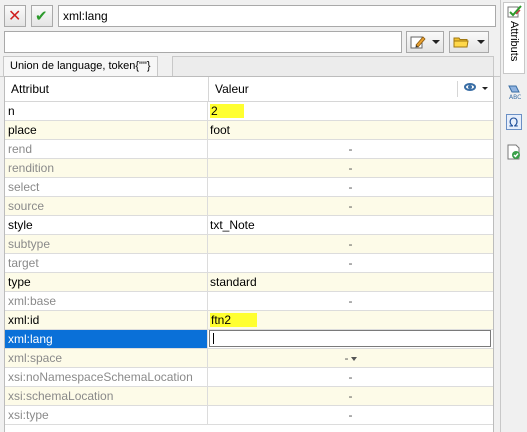 Image resolution: width=527 pixels, height=432 pixels. Describe the element at coordinates (106, 396) in the screenshot. I see `attribute-name-cell: xsi:schemaLocation` at that location.